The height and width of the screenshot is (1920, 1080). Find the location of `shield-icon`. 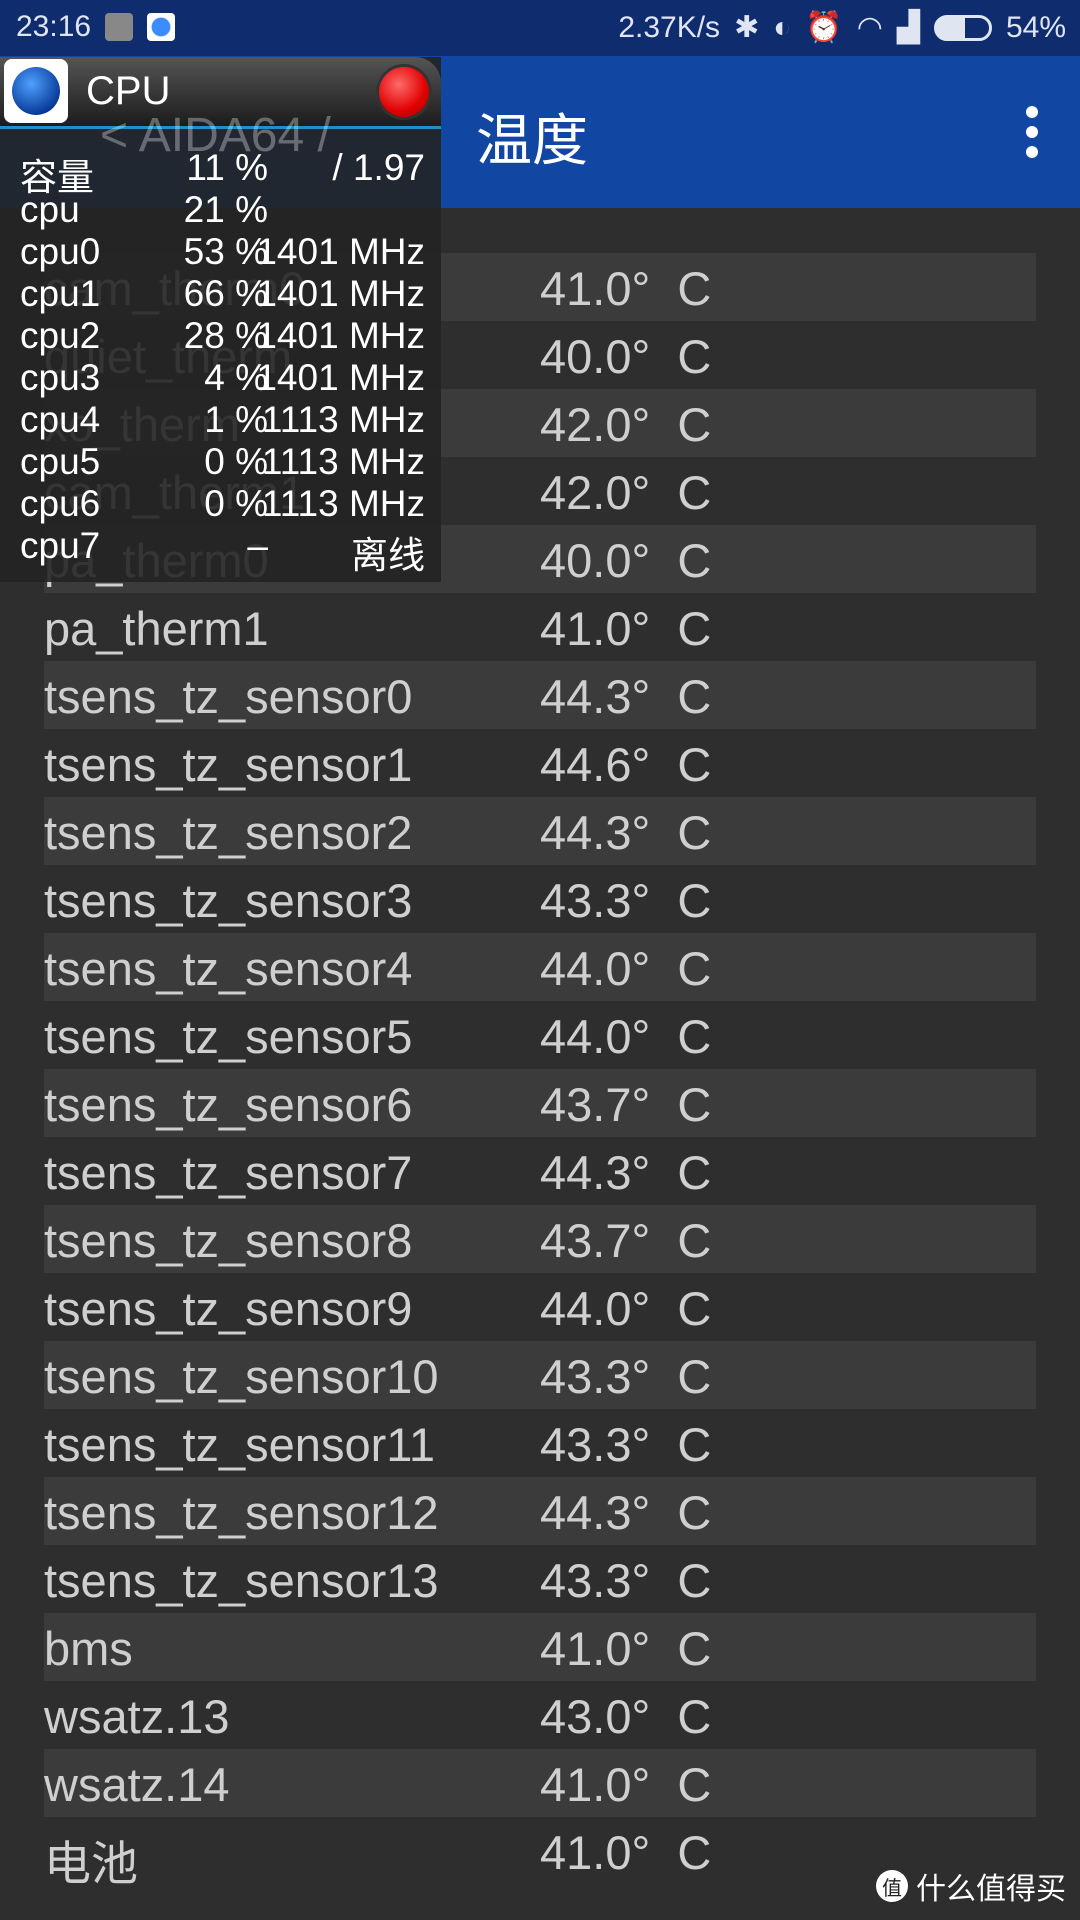

shield-icon is located at coordinates (119, 27).